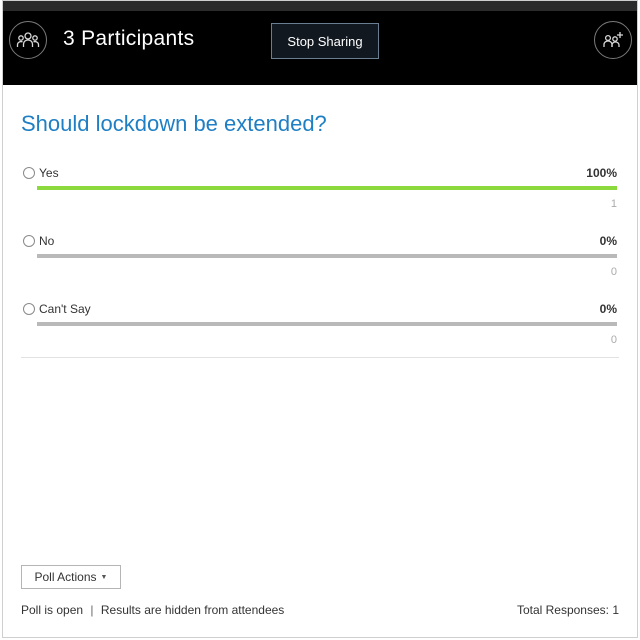 The image size is (640, 640). What do you see at coordinates (325, 41) in the screenshot?
I see `stop-sharing-button: Stop Sharing` at bounding box center [325, 41].